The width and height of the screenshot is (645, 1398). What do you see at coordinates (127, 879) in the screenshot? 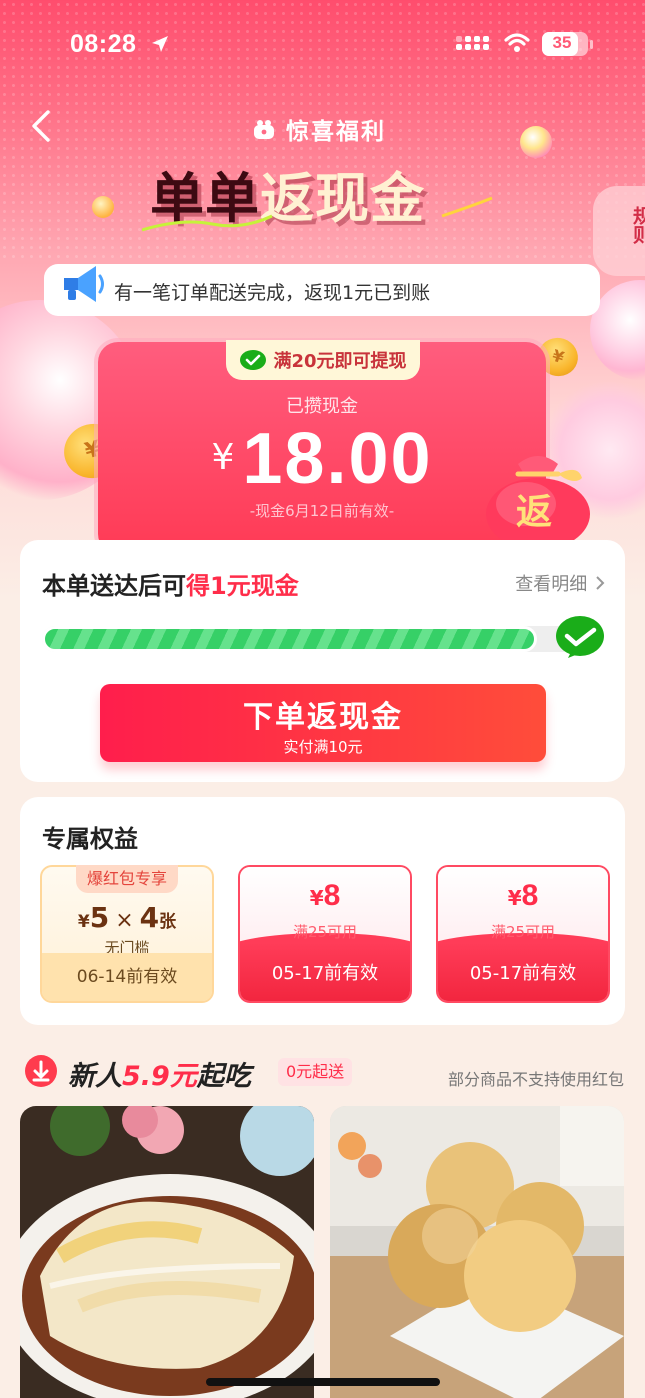
I see `special-coupon-badge: 爆红包专享` at bounding box center [127, 879].